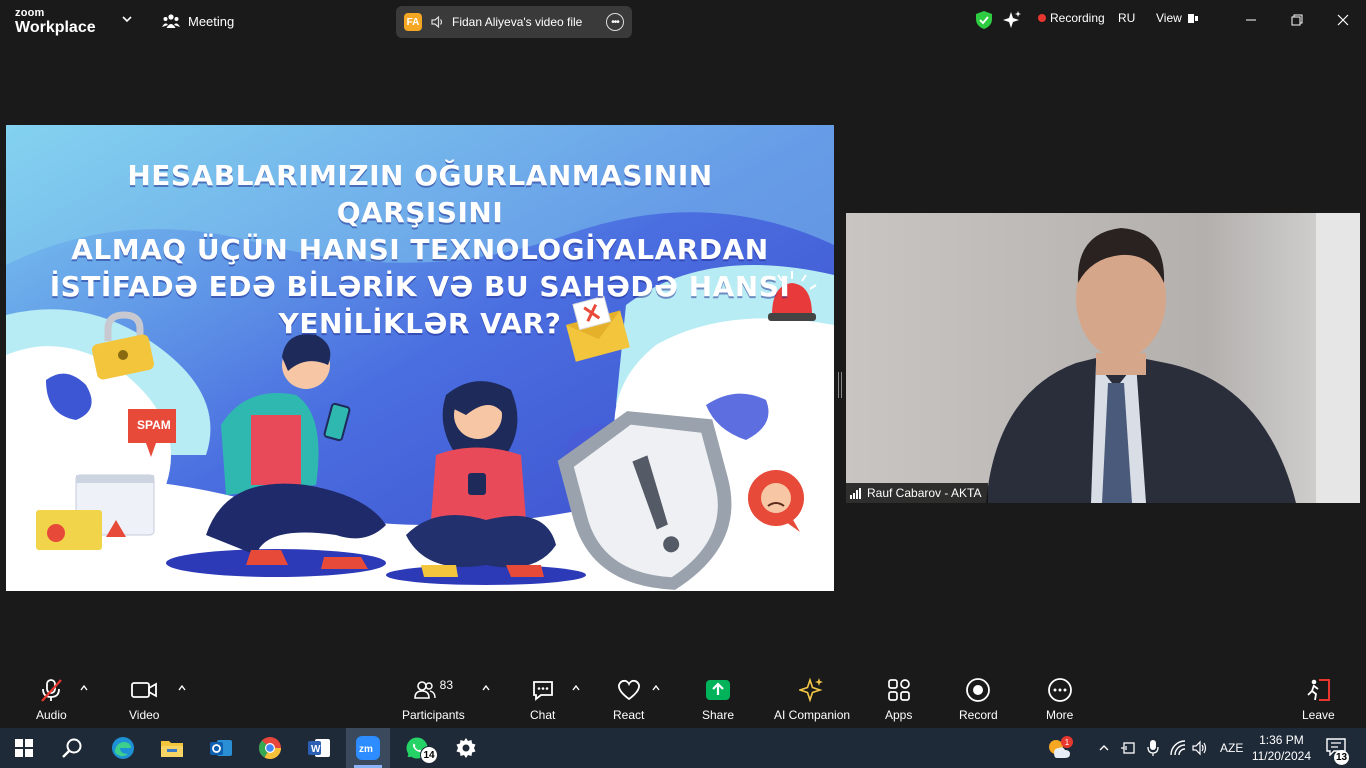 Image resolution: width=1366 pixels, height=768 pixels. Describe the element at coordinates (1200, 748) in the screenshot. I see `volume-icon` at that location.